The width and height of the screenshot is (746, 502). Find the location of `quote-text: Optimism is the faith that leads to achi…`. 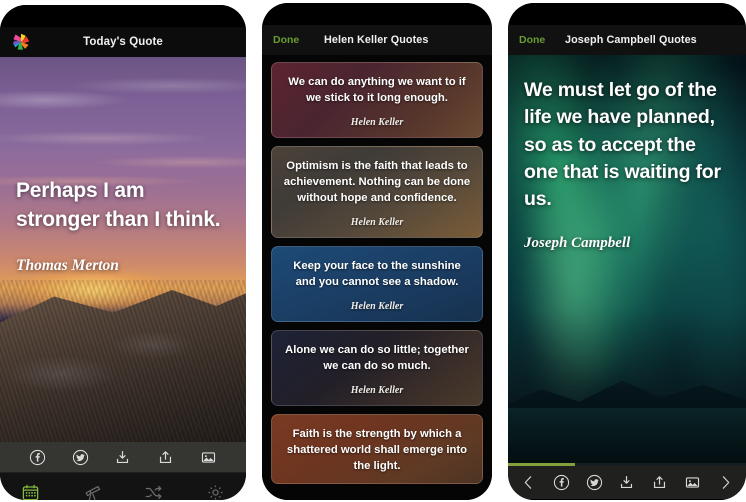

quote-text: Optimism is the faith that leads to achi… is located at coordinates (377, 182).